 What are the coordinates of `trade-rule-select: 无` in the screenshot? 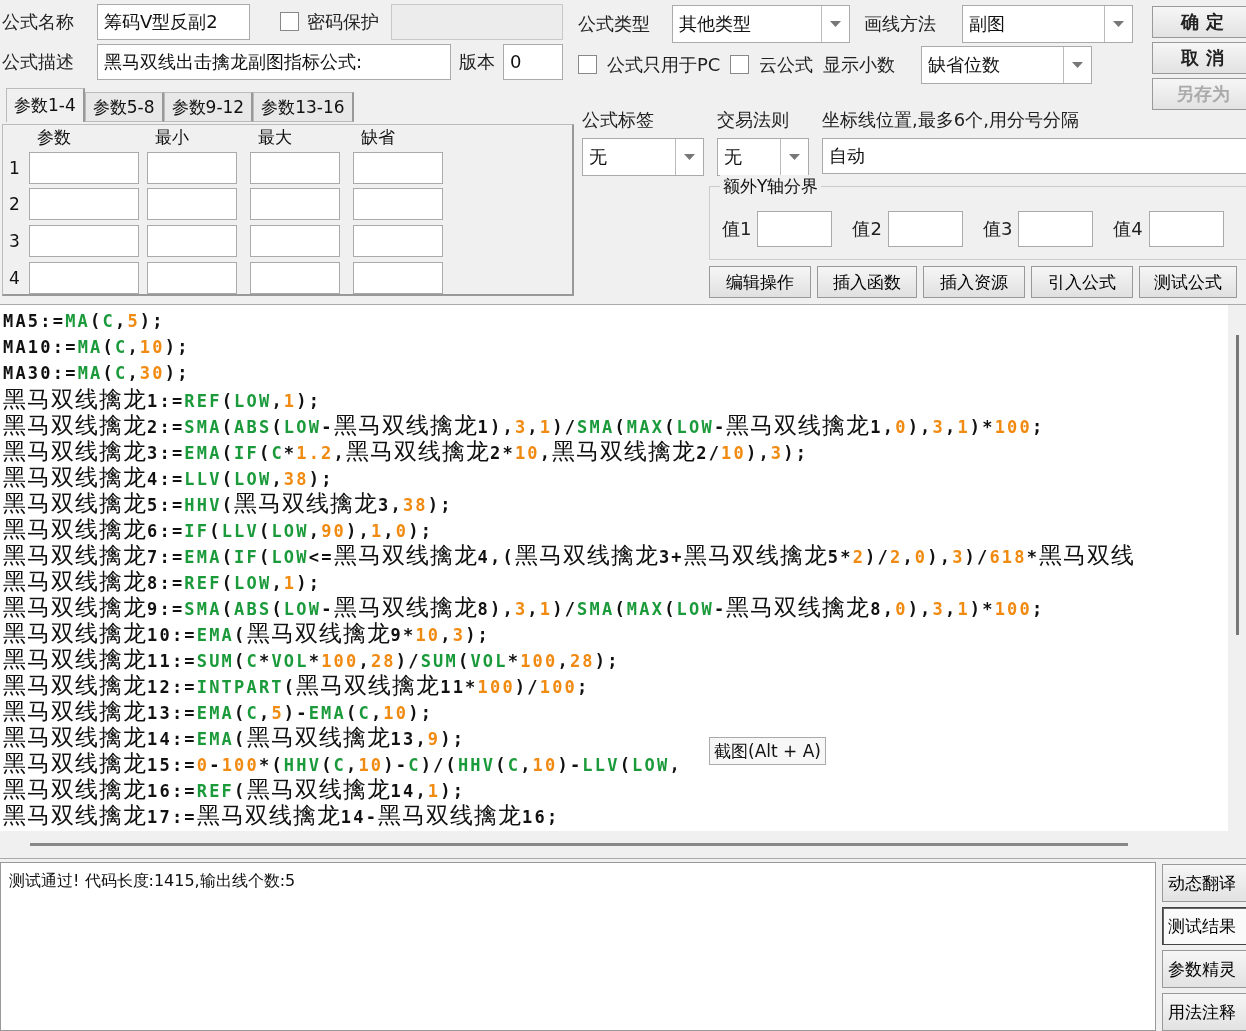 It's located at (763, 157).